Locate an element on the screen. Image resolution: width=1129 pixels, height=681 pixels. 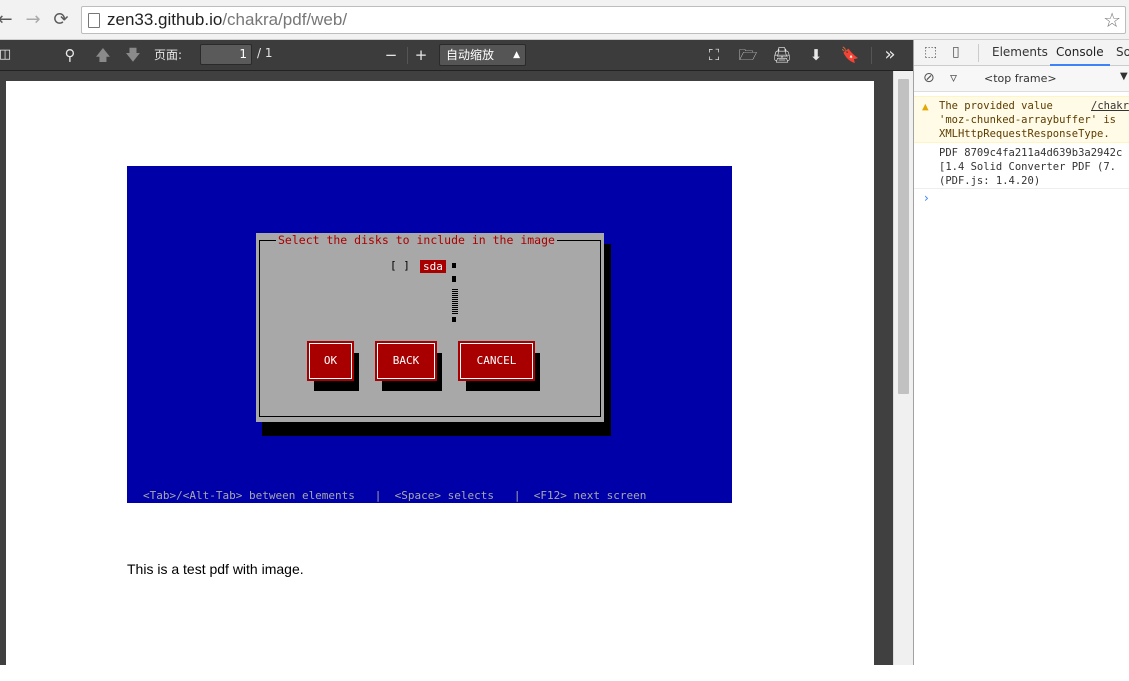
scrollbar-thumb is located at coordinates (903, 236).